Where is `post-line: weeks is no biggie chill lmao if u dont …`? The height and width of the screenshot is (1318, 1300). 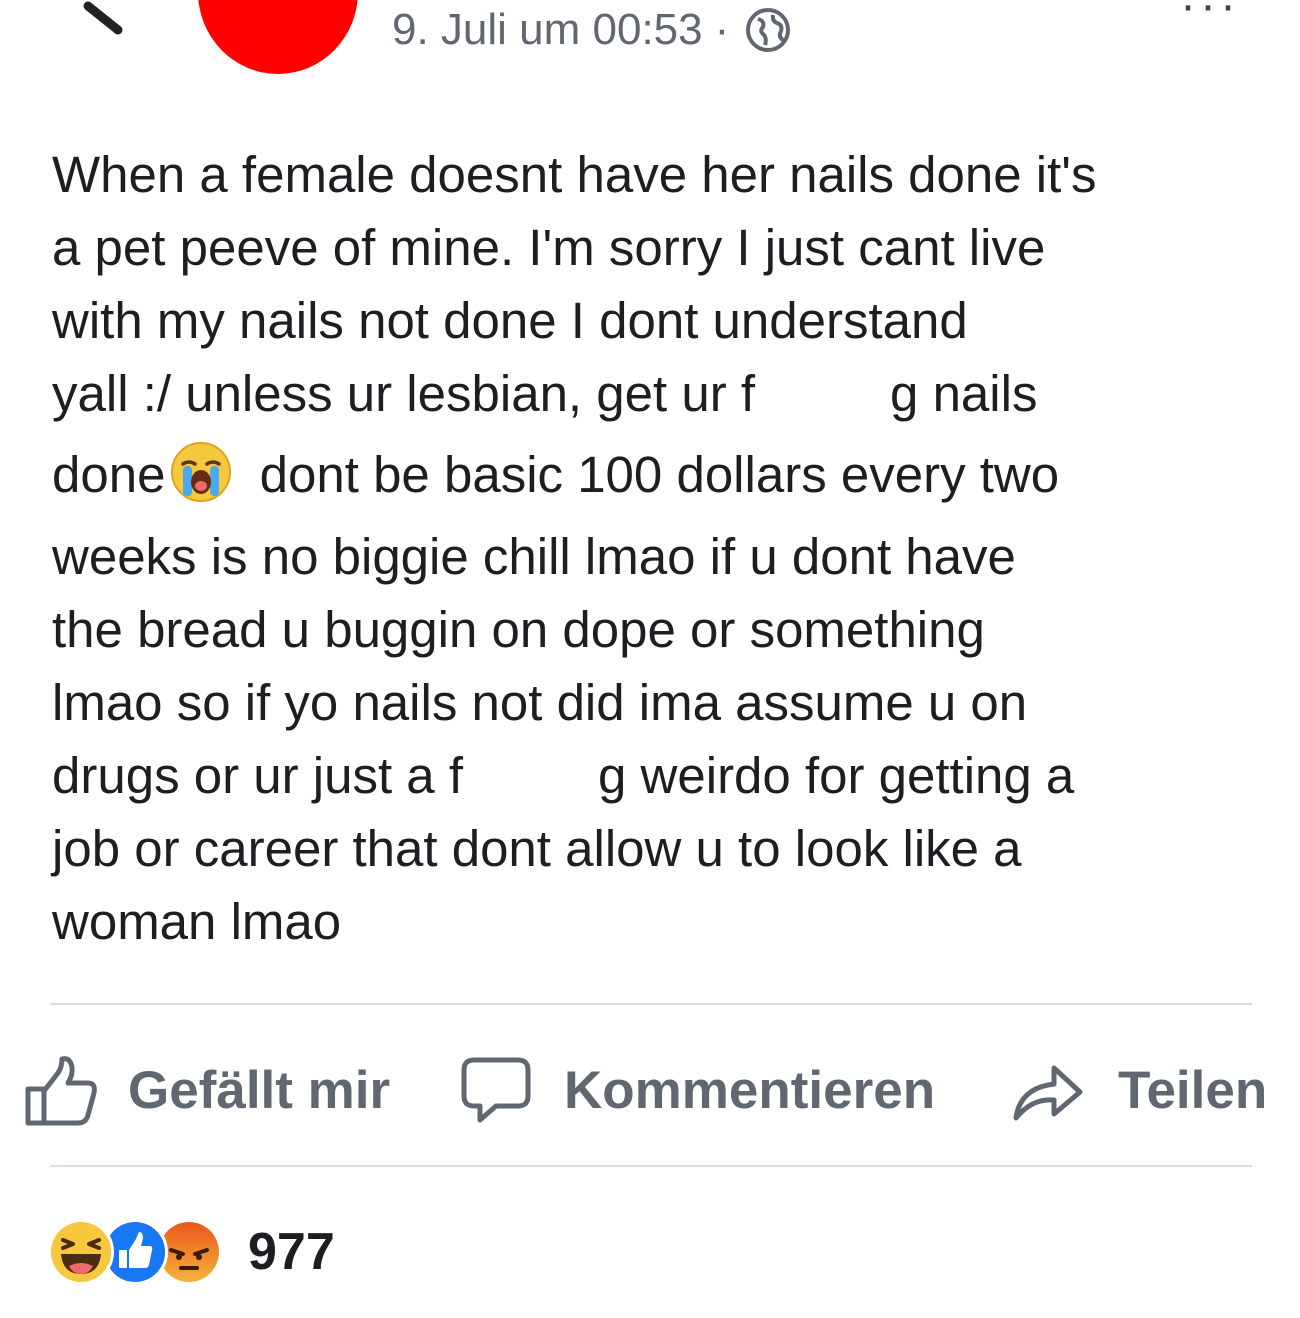 post-line: weeks is no biggie chill lmao if u dont … is located at coordinates (534, 556).